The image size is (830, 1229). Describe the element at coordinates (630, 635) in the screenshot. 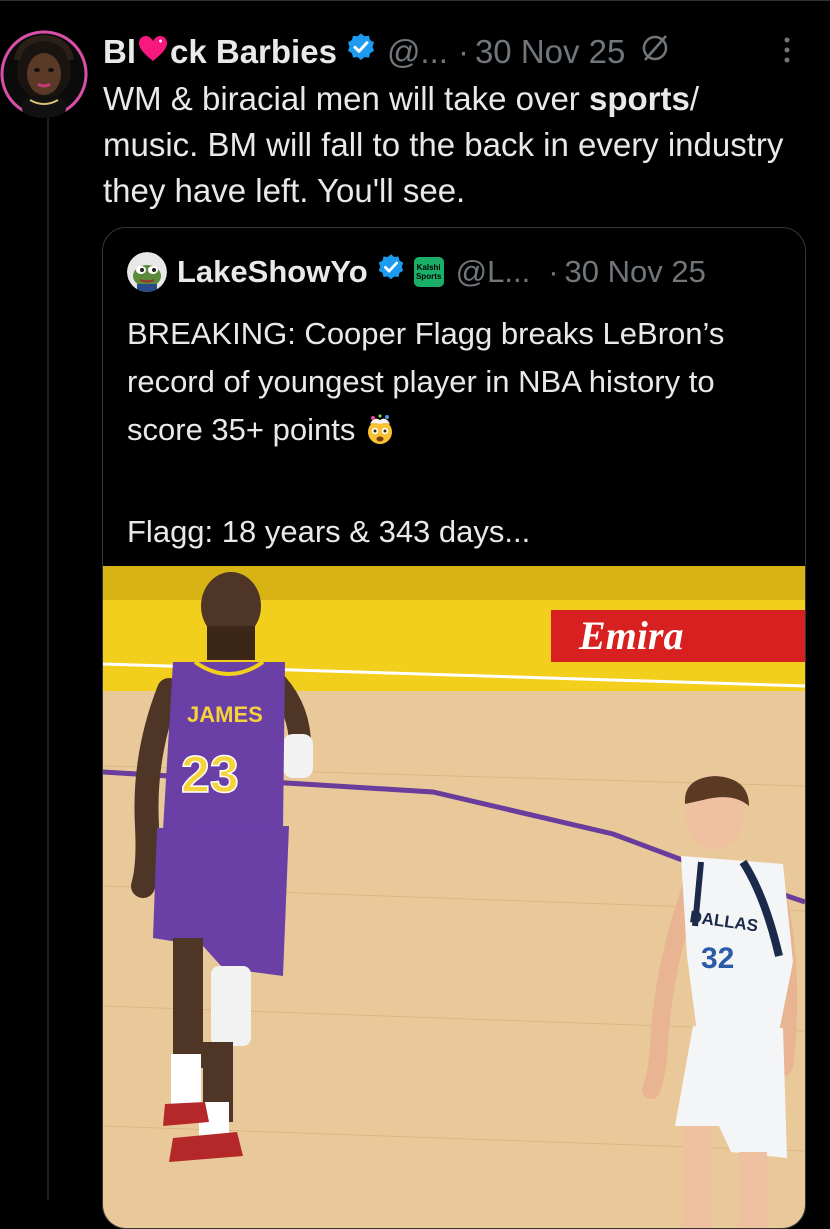

I see `banner-text: Emira` at that location.